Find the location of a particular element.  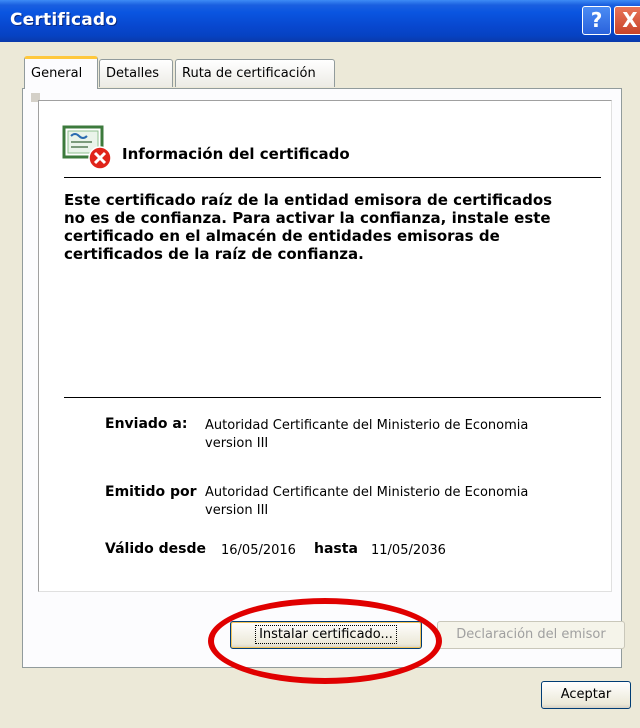

window-title: Certificado is located at coordinates (64, 20).